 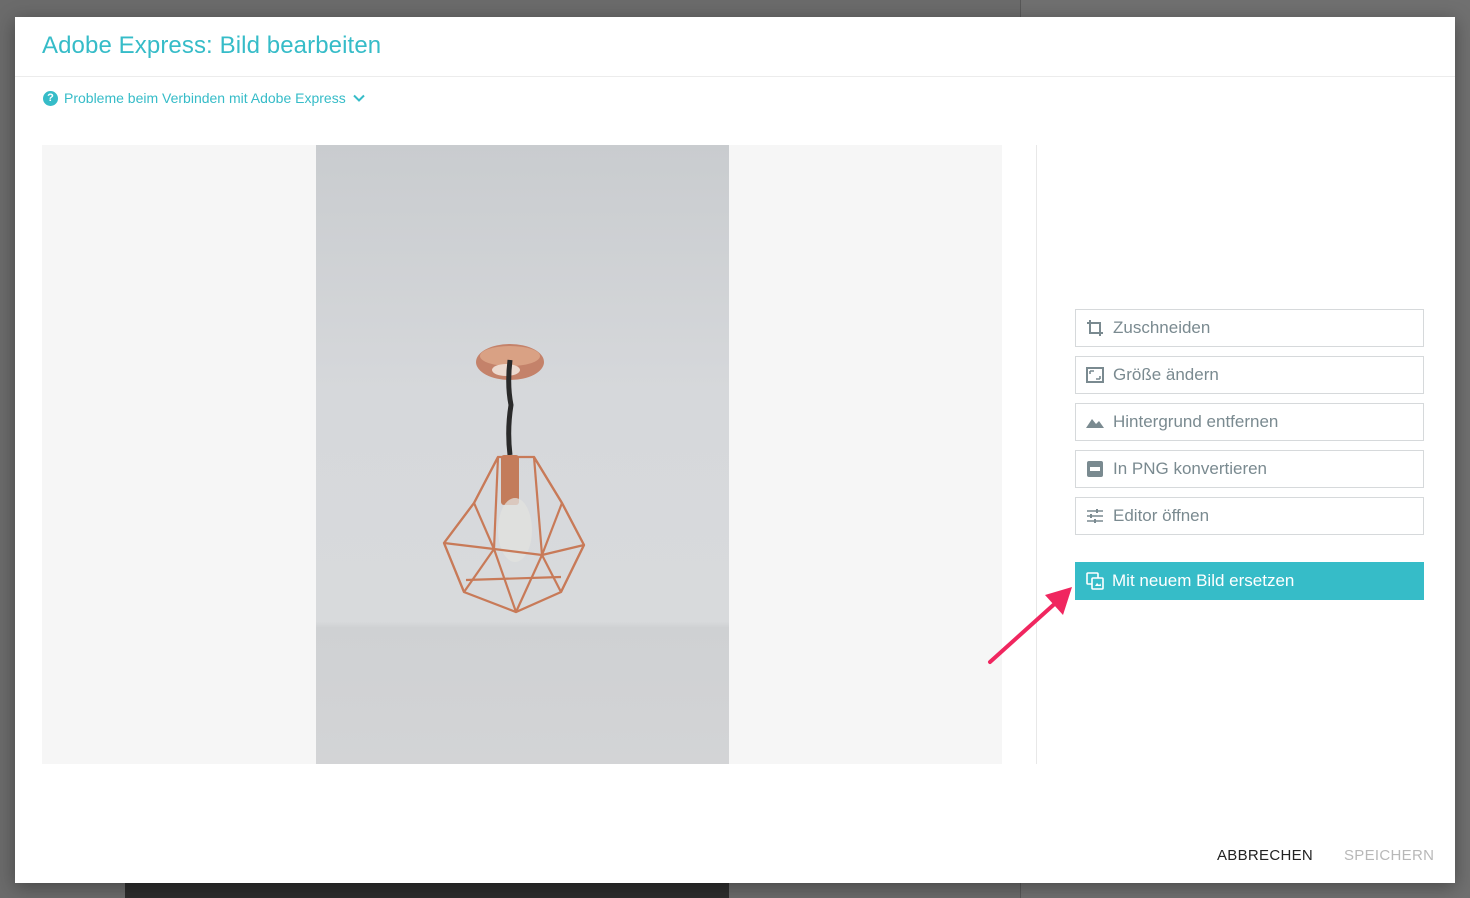 What do you see at coordinates (1095, 516) in the screenshot?
I see `sliders-icon` at bounding box center [1095, 516].